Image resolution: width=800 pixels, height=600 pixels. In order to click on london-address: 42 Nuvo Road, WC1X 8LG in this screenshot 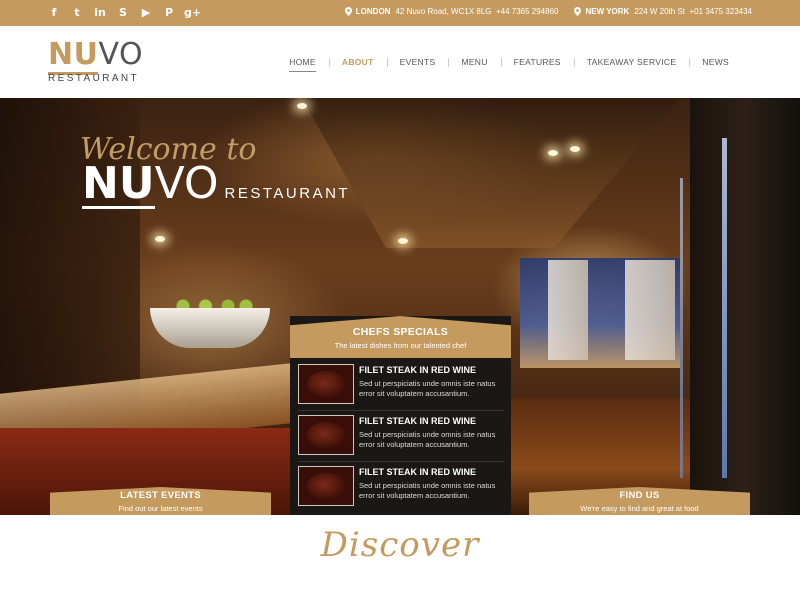, I will do `click(443, 11)`.